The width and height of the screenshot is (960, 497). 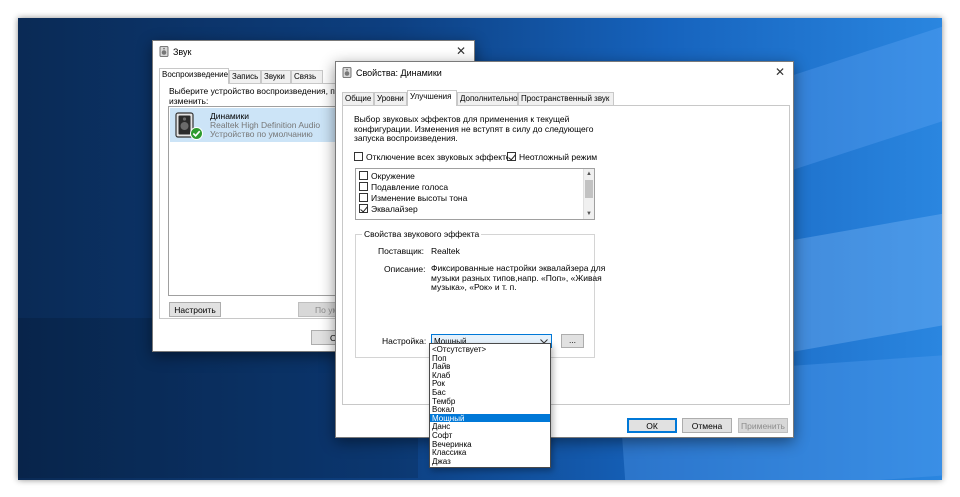 I want to click on sound-titlebar: Звук ✕, so click(x=313, y=52).